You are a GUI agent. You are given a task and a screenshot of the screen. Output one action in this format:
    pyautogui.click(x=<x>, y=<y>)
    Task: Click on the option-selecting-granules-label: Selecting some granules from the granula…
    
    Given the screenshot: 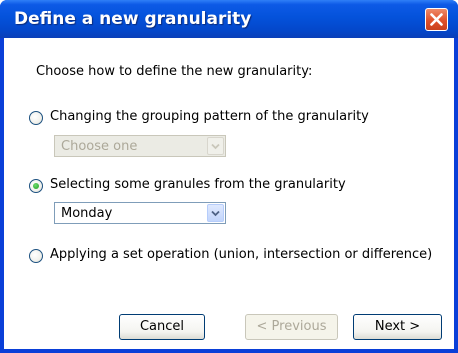 What is the action you would take?
    pyautogui.click(x=198, y=184)
    